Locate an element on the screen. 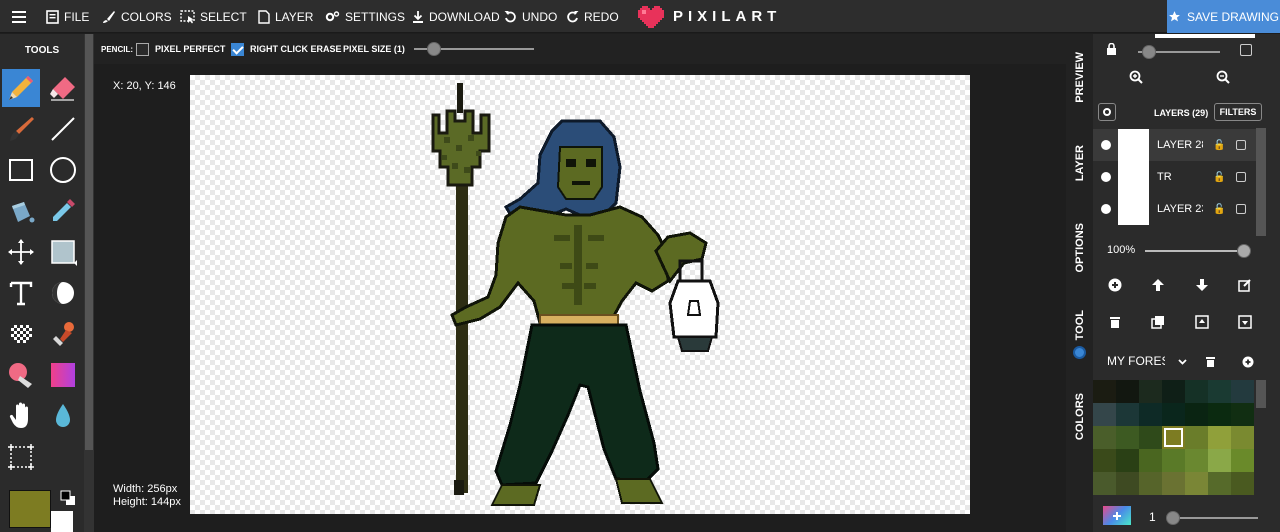 The height and width of the screenshot is (532, 1280). zoom-out-button is located at coordinates (1223, 77).